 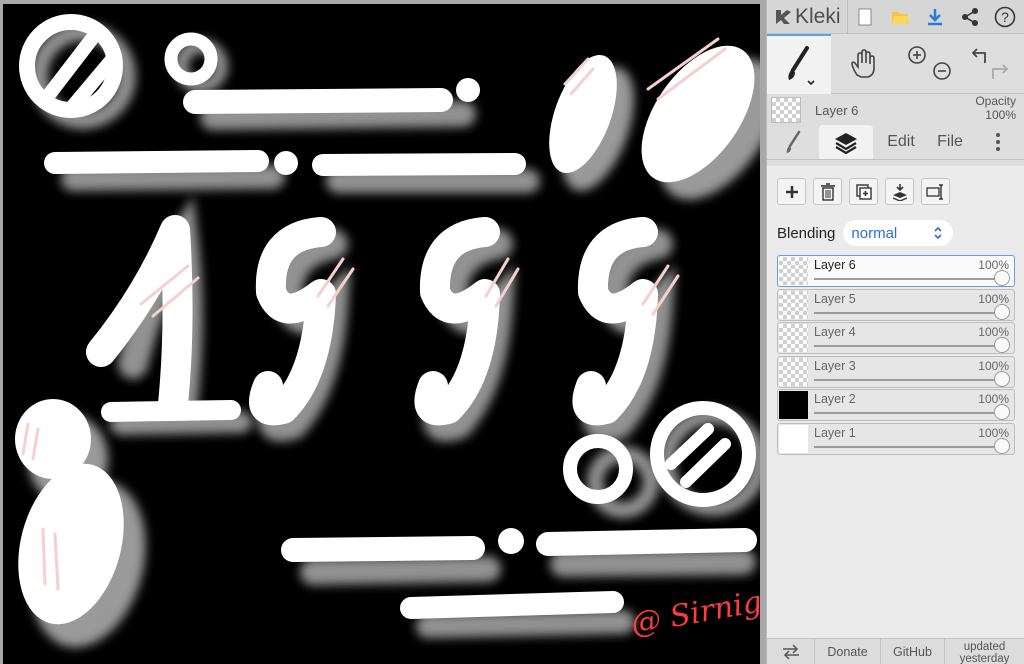 I want to click on svg-text: @ Sirnight, so click(x=694, y=610).